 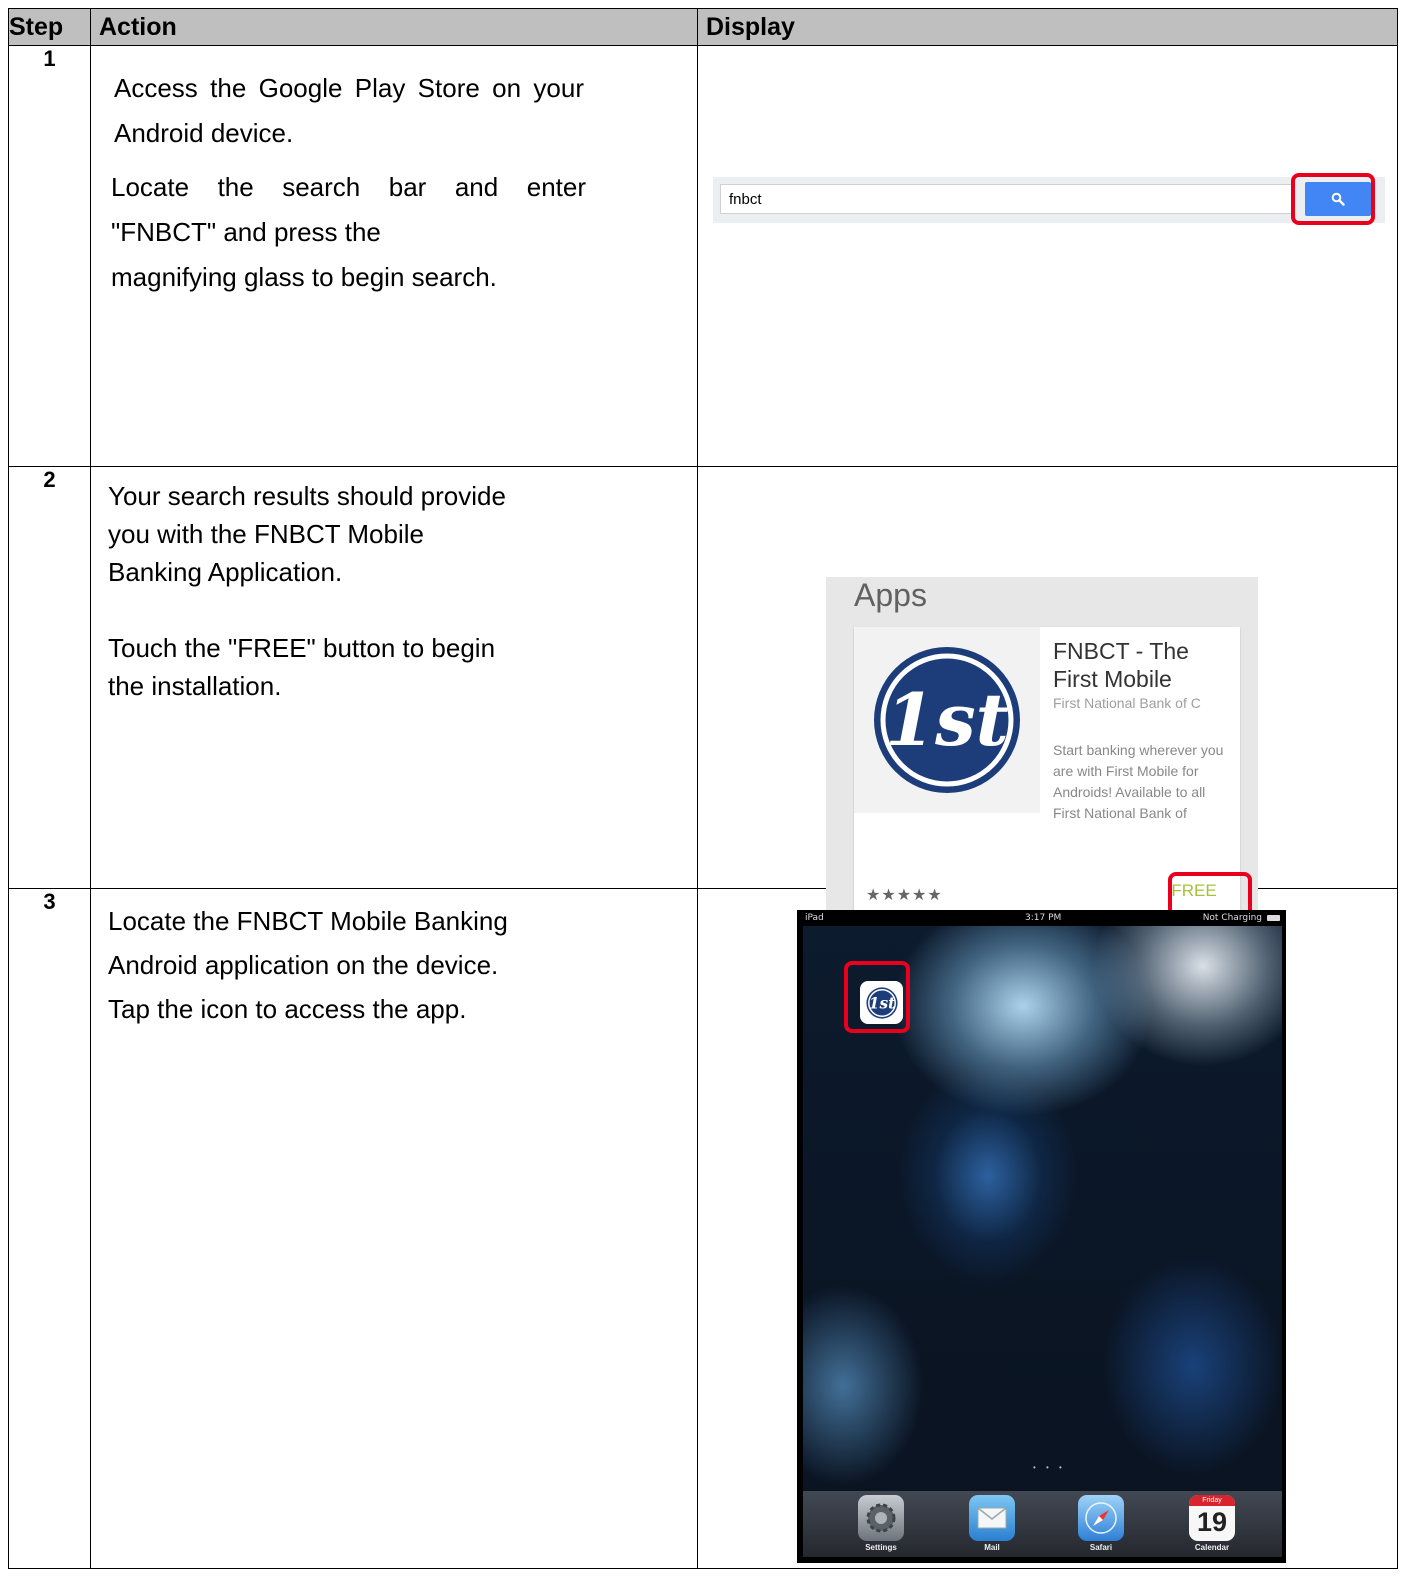 What do you see at coordinates (1049, 1467) in the screenshot?
I see `page-dots: • • •` at bounding box center [1049, 1467].